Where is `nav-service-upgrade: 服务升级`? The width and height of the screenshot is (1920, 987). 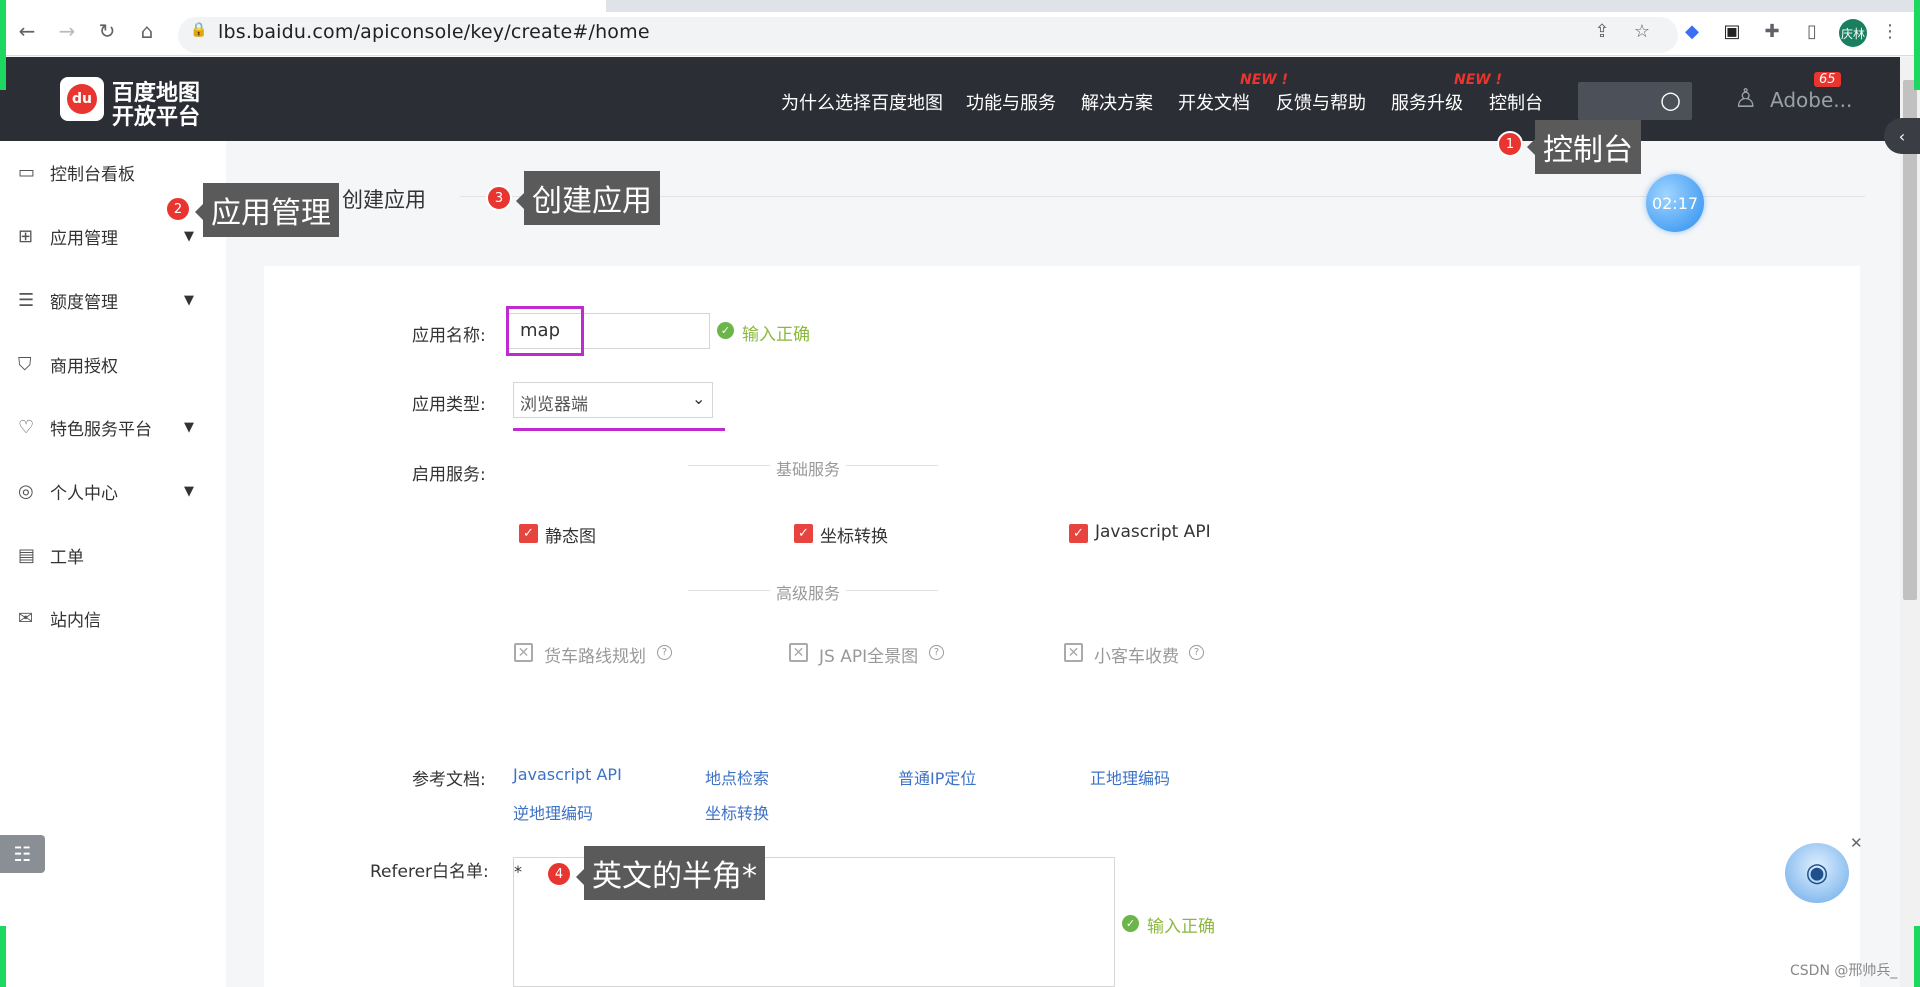 nav-service-upgrade: 服务升级 is located at coordinates (1427, 102).